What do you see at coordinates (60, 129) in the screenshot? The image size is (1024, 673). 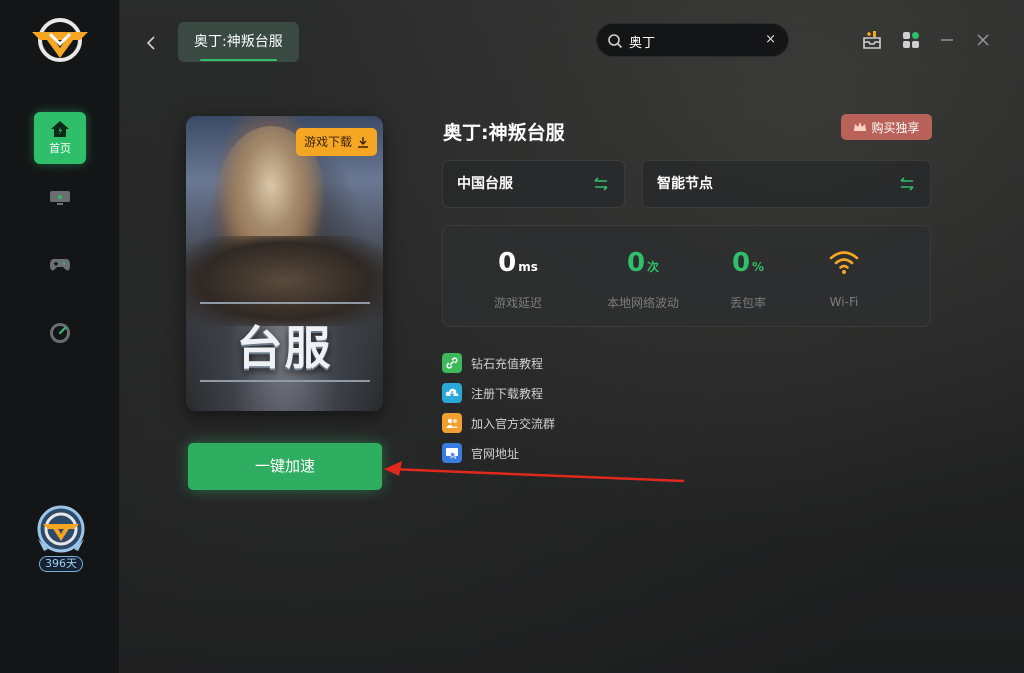 I see `home-icon` at bounding box center [60, 129].